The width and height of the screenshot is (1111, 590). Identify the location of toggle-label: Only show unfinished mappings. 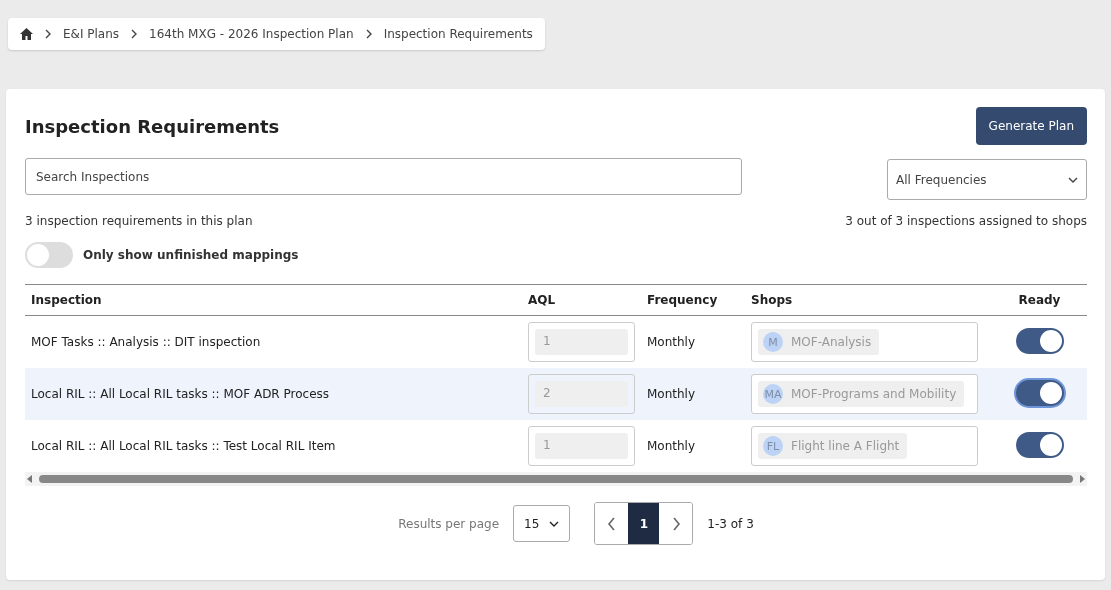
(191, 255).